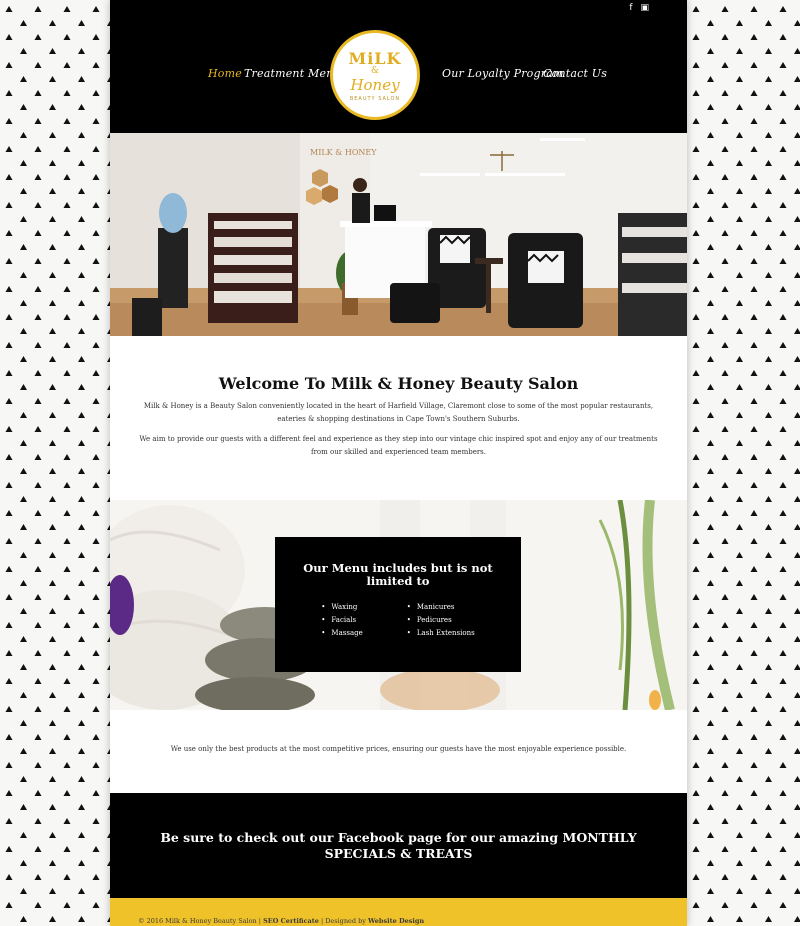 Image resolution: width=800 pixels, height=926 pixels. What do you see at coordinates (375, 84) in the screenshot?
I see `logo-text-honey: Honey` at bounding box center [375, 84].